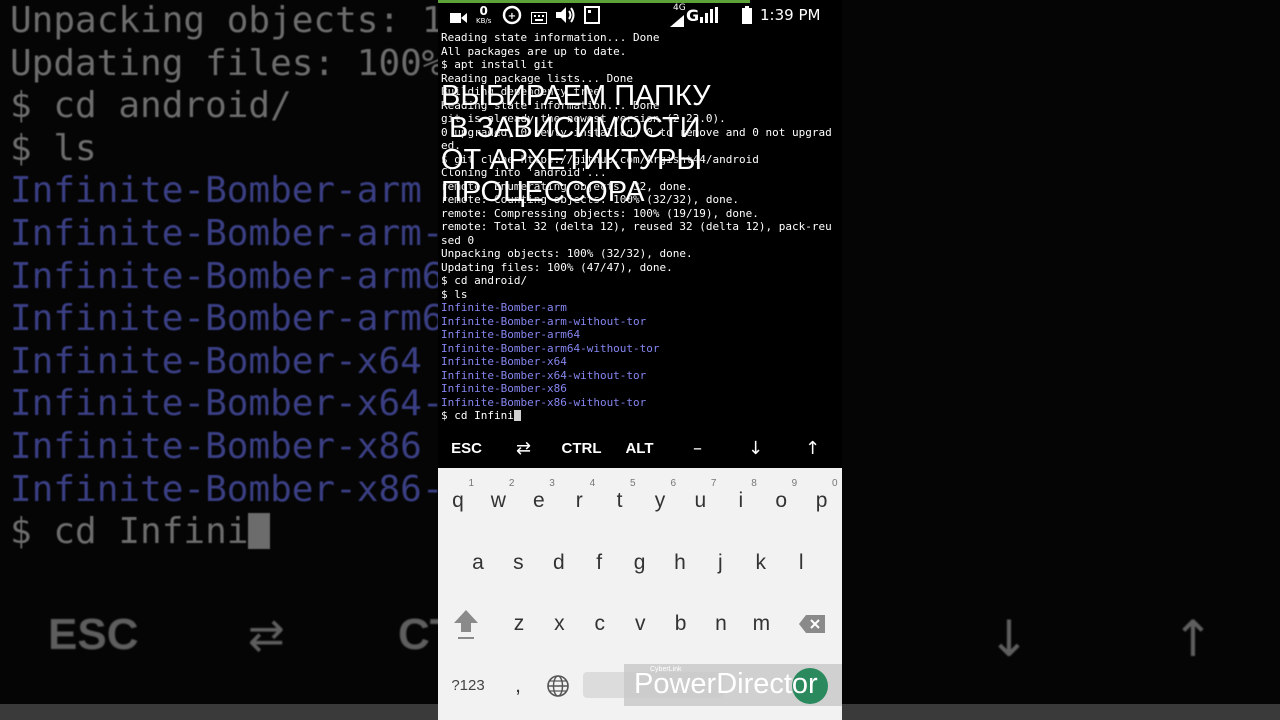 The width and height of the screenshot is (1280, 720). What do you see at coordinates (543, 192) in the screenshot?
I see `overlay-caption-line: ПРОЦЕССОРА` at bounding box center [543, 192].